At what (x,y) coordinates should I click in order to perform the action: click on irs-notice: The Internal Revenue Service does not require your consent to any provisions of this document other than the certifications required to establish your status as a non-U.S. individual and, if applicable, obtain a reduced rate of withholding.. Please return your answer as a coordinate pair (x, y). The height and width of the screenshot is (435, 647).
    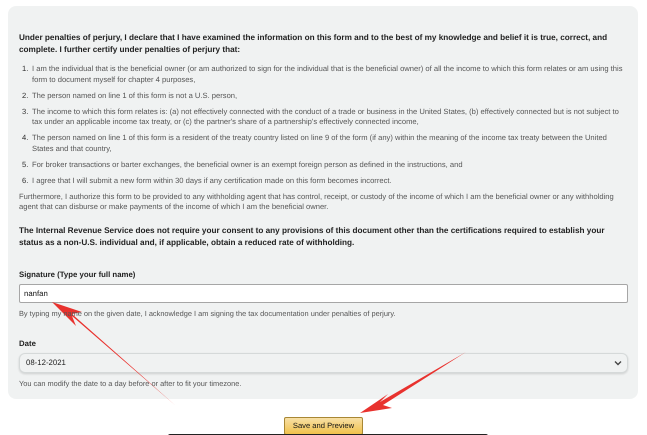
    Looking at the image, I should click on (312, 236).